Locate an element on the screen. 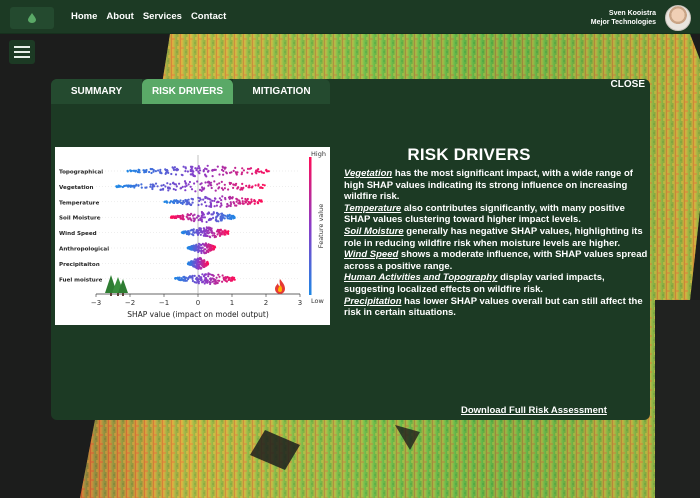 This screenshot has width=700, height=498. feature-label: Fuel moisture is located at coordinates (81, 280).